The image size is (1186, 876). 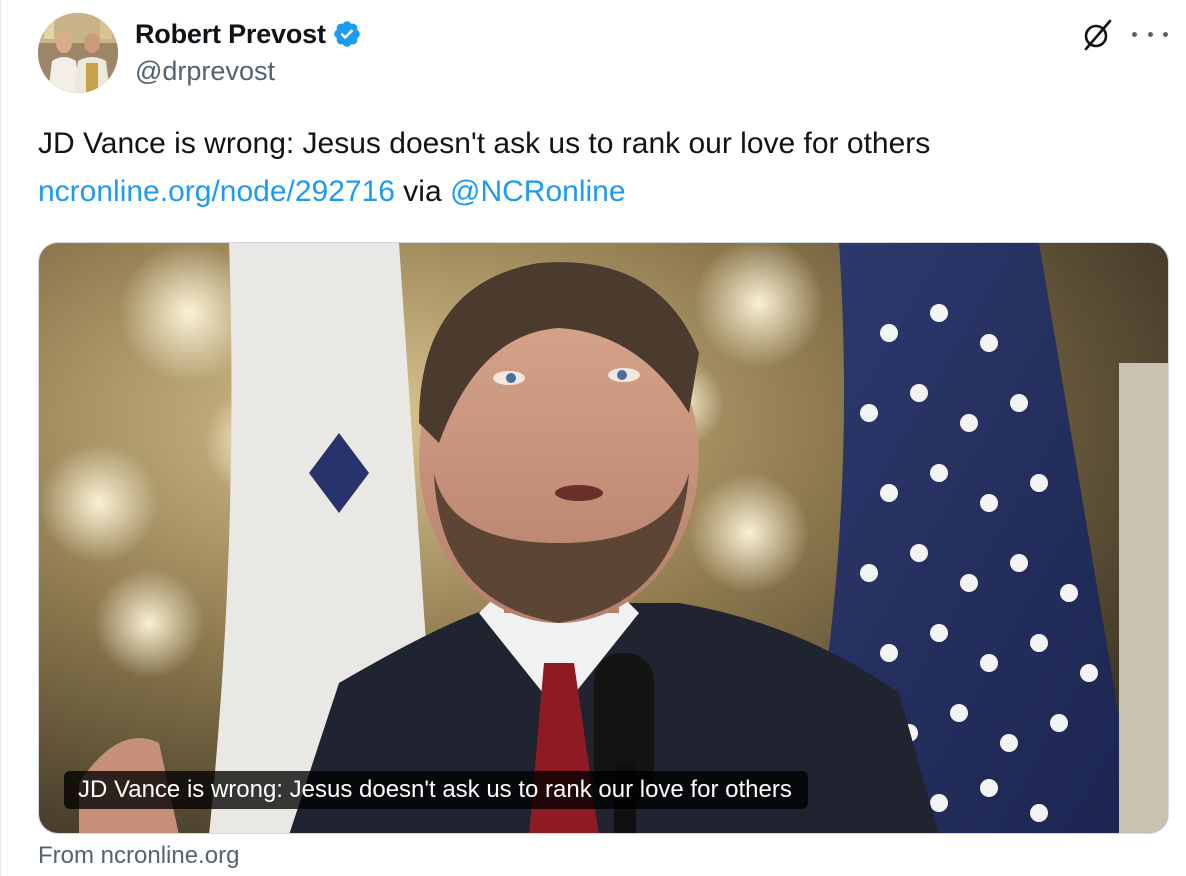 I want to click on avatar, so click(x=78, y=53).